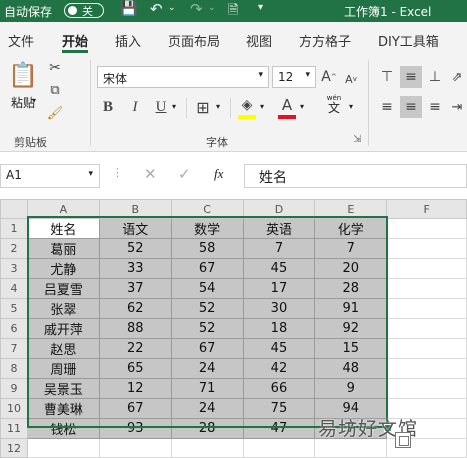 The height and width of the screenshot is (458, 467). What do you see at coordinates (128, 9) in the screenshot?
I see `save-icon: 💾` at bounding box center [128, 9].